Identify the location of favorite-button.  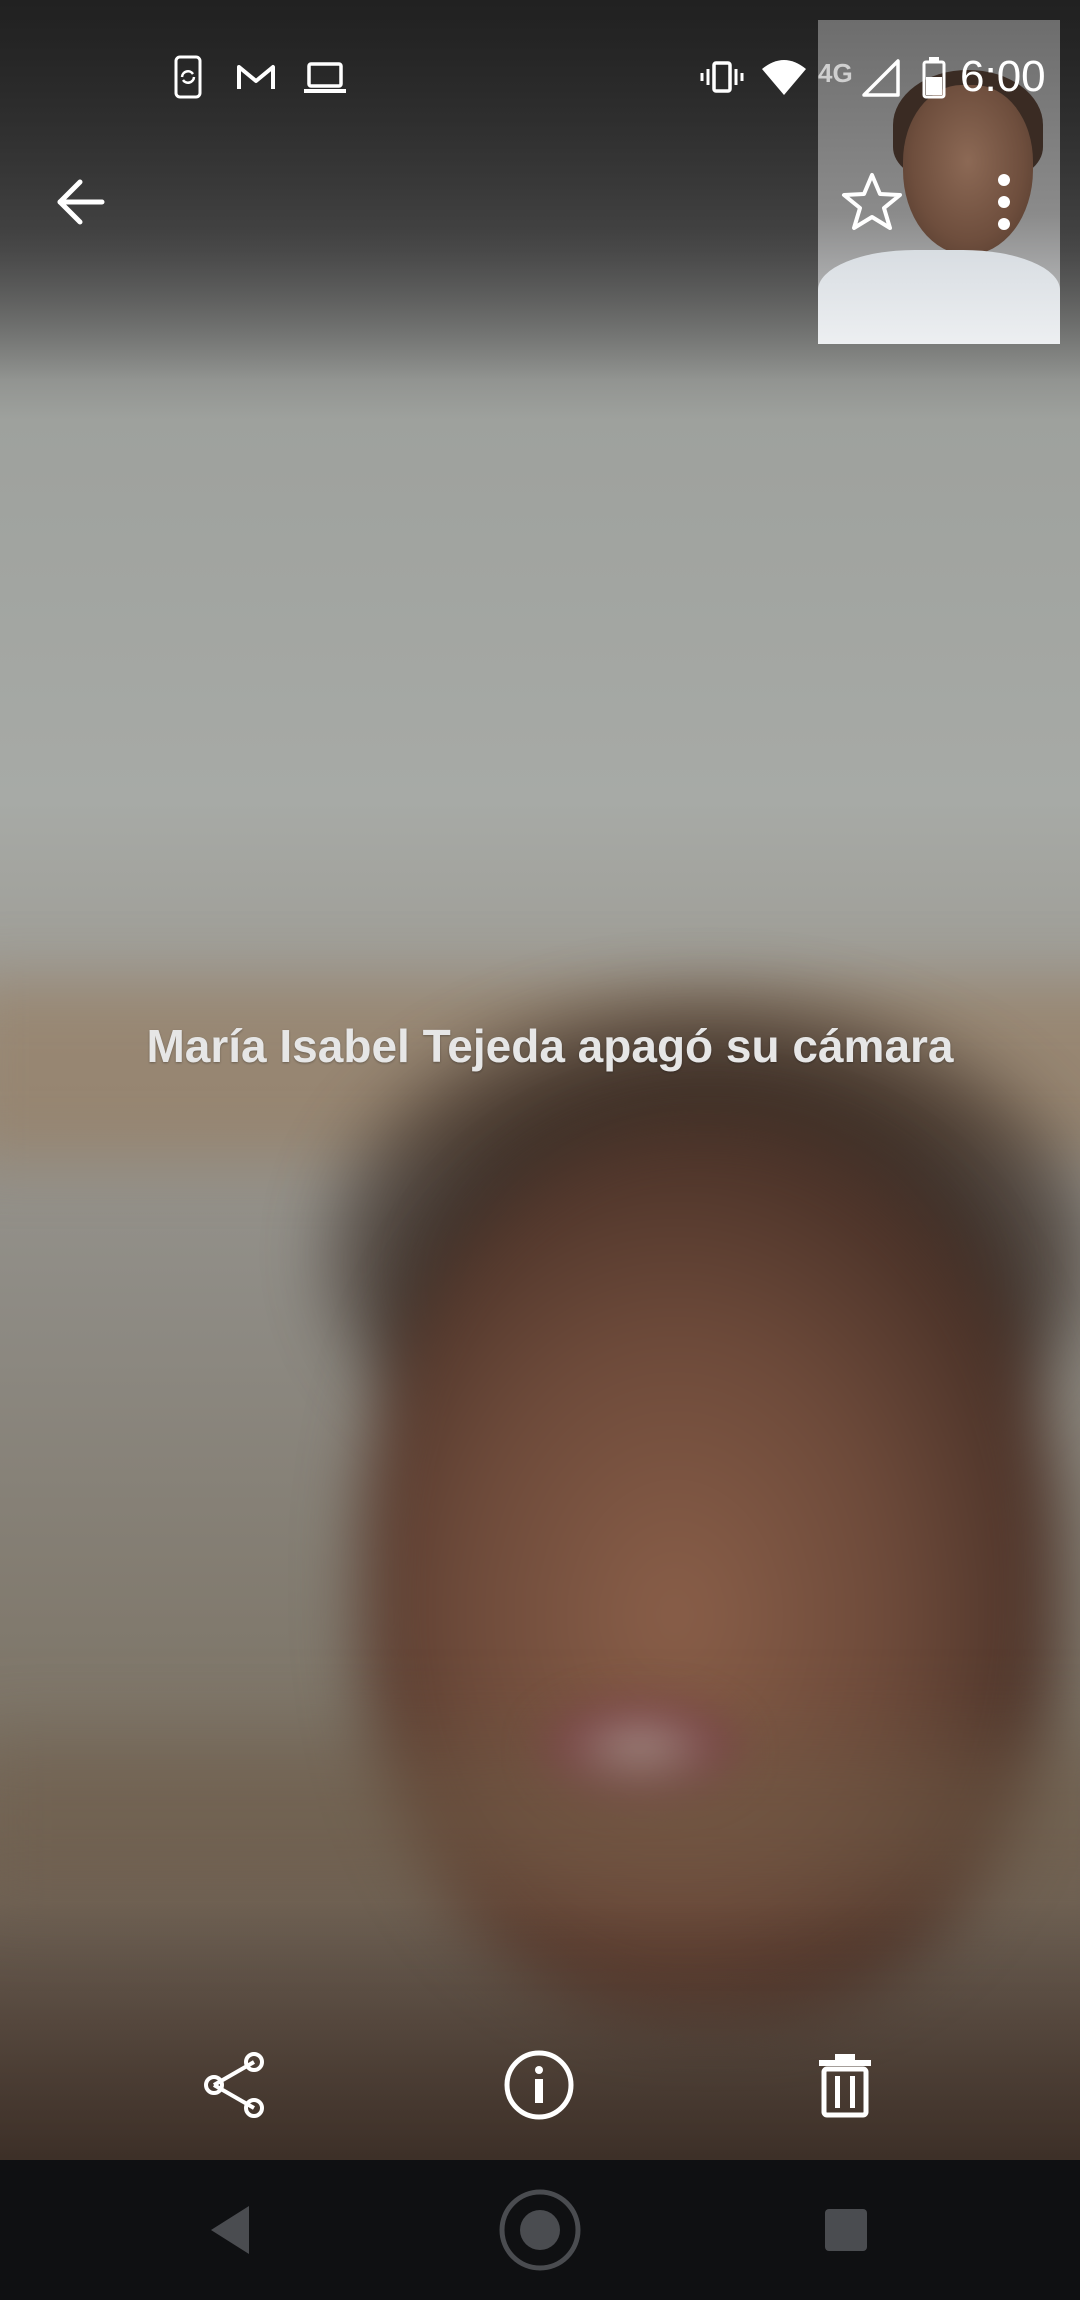
(872, 202).